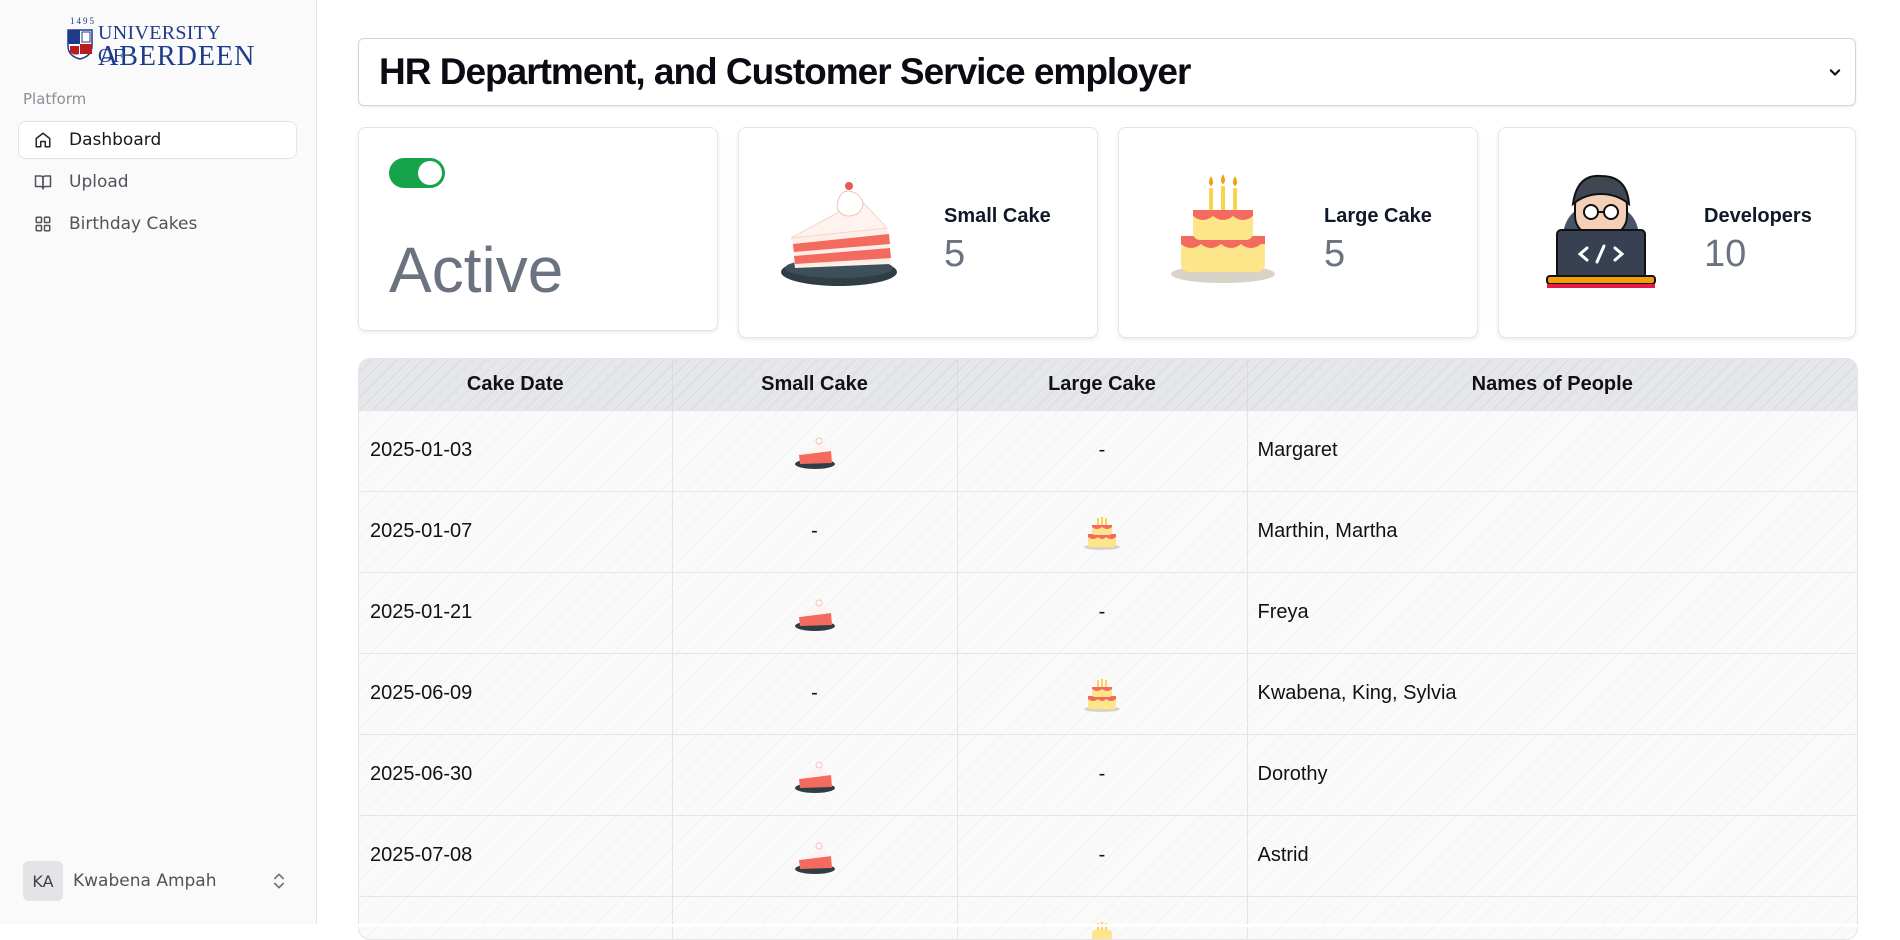  What do you see at coordinates (417, 173) in the screenshot?
I see `status-toggle` at bounding box center [417, 173].